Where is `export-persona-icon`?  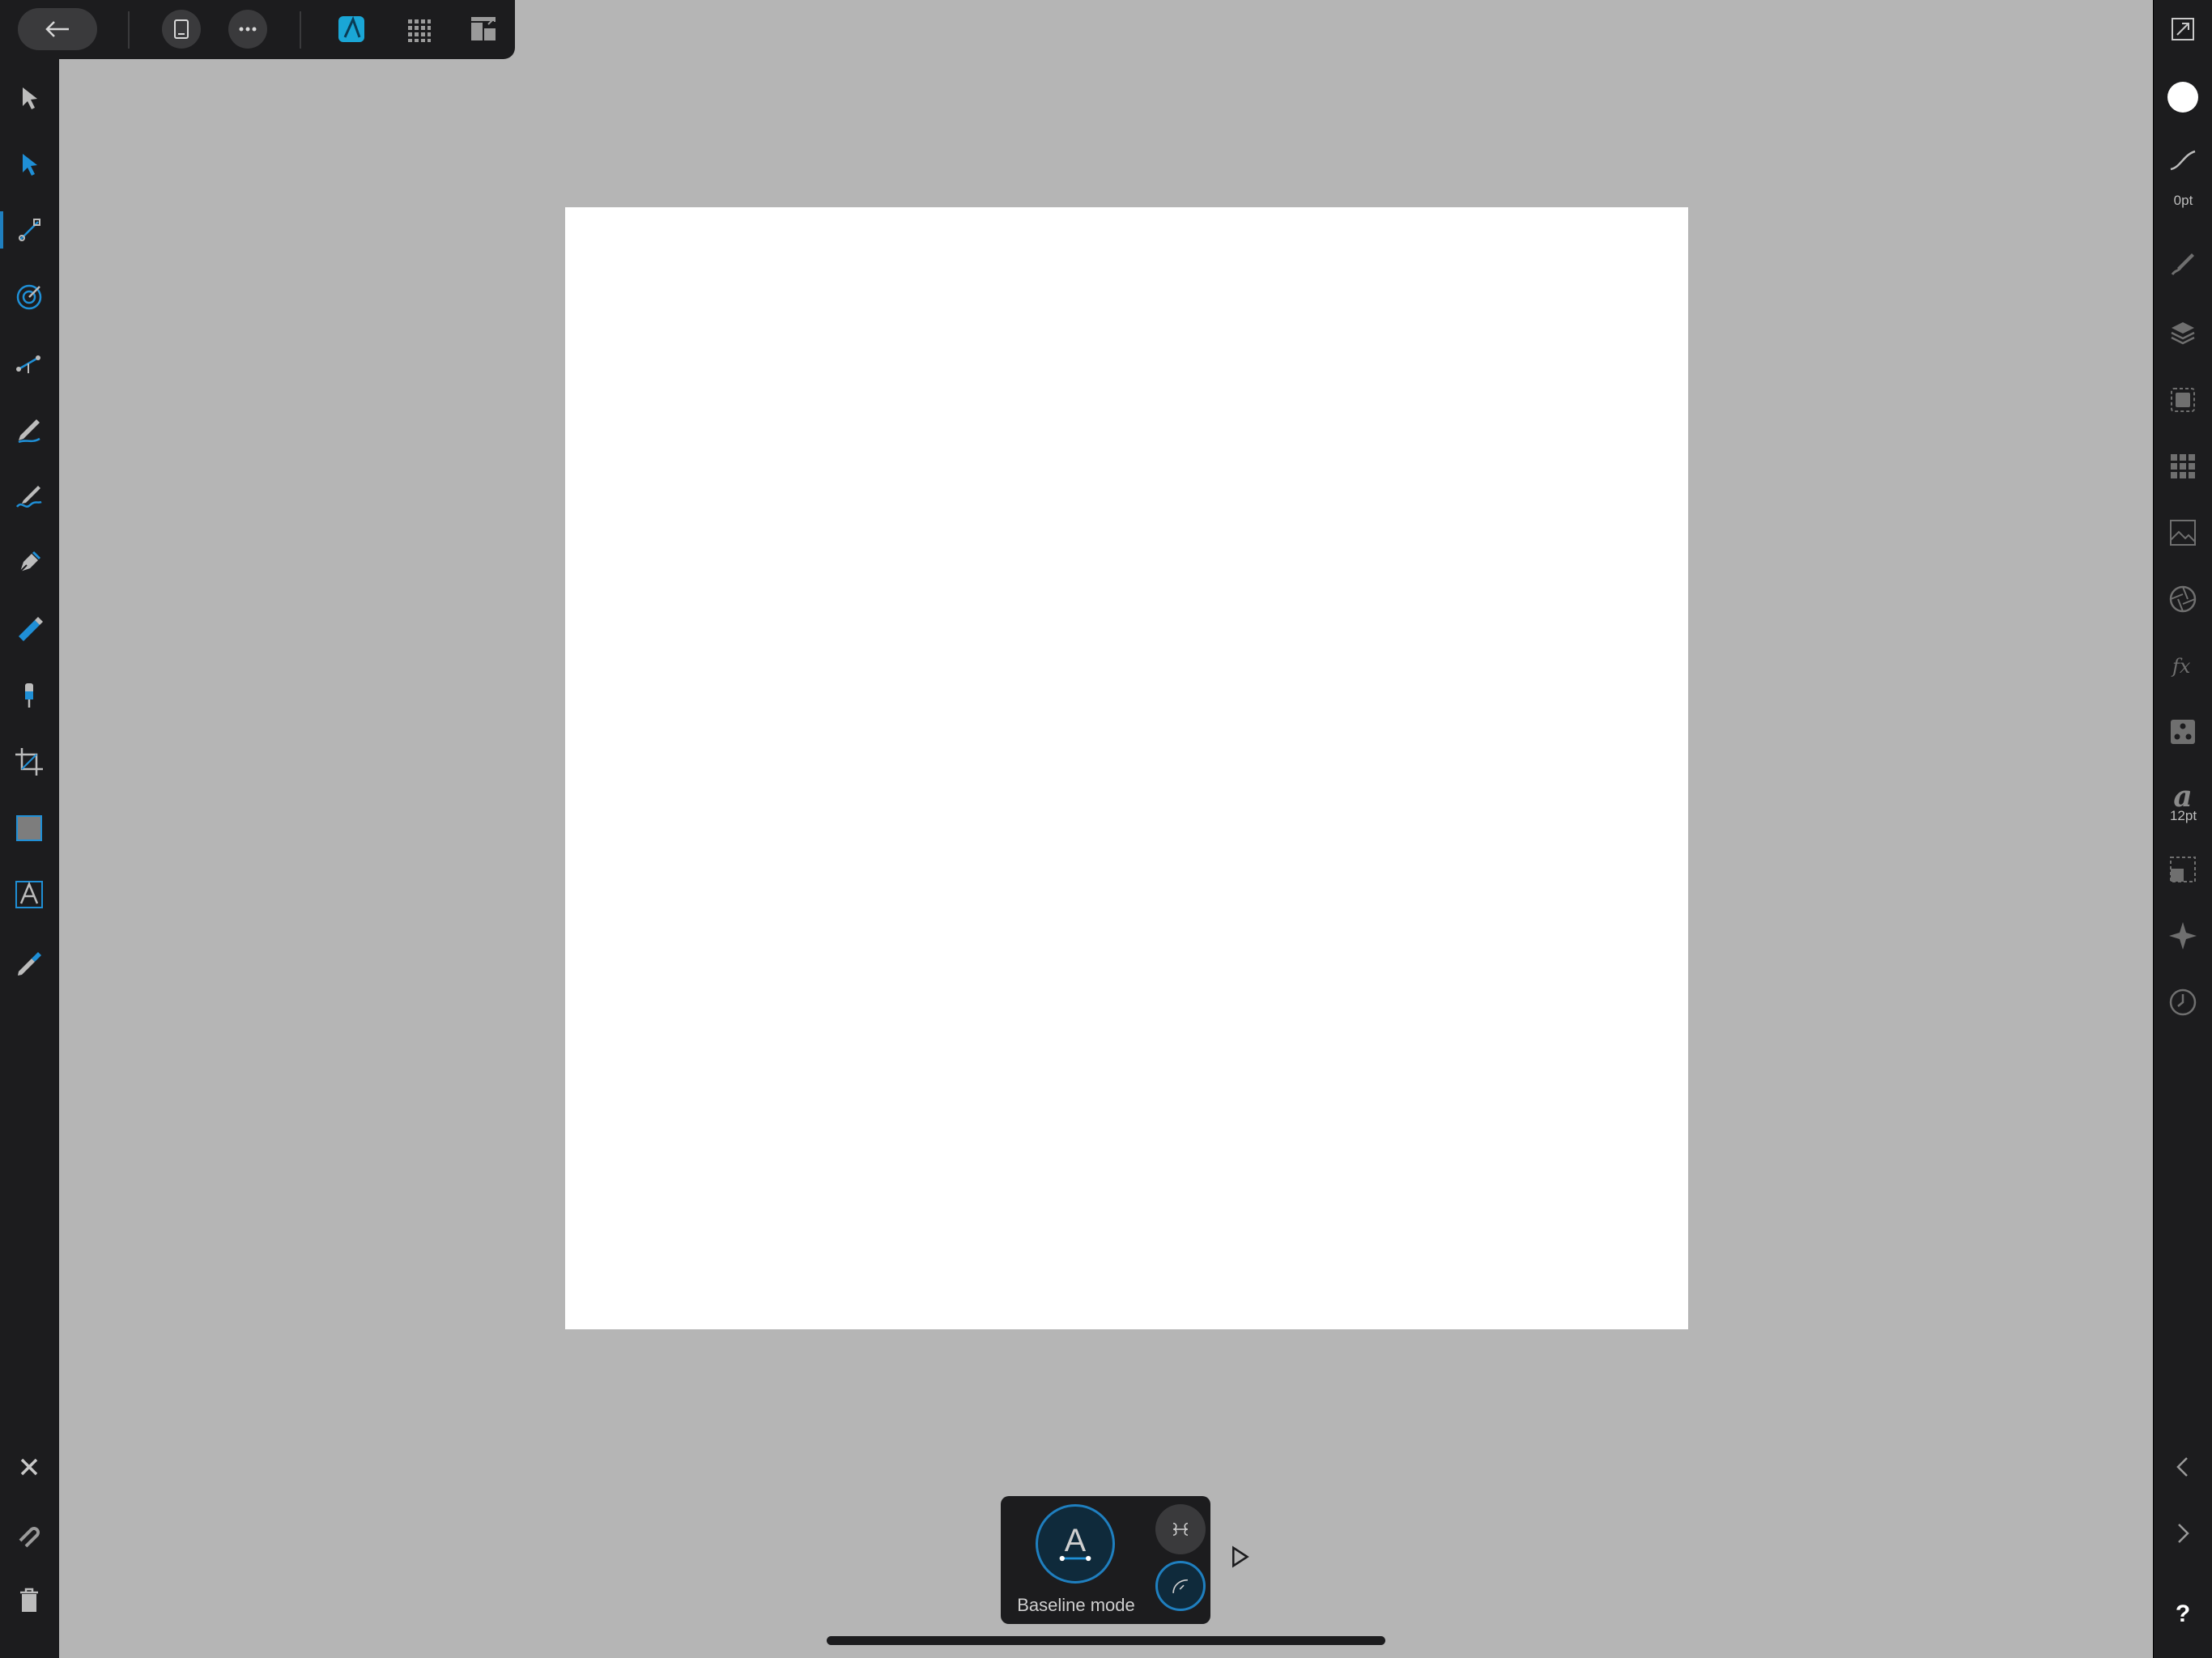 export-persona-icon is located at coordinates (484, 28).